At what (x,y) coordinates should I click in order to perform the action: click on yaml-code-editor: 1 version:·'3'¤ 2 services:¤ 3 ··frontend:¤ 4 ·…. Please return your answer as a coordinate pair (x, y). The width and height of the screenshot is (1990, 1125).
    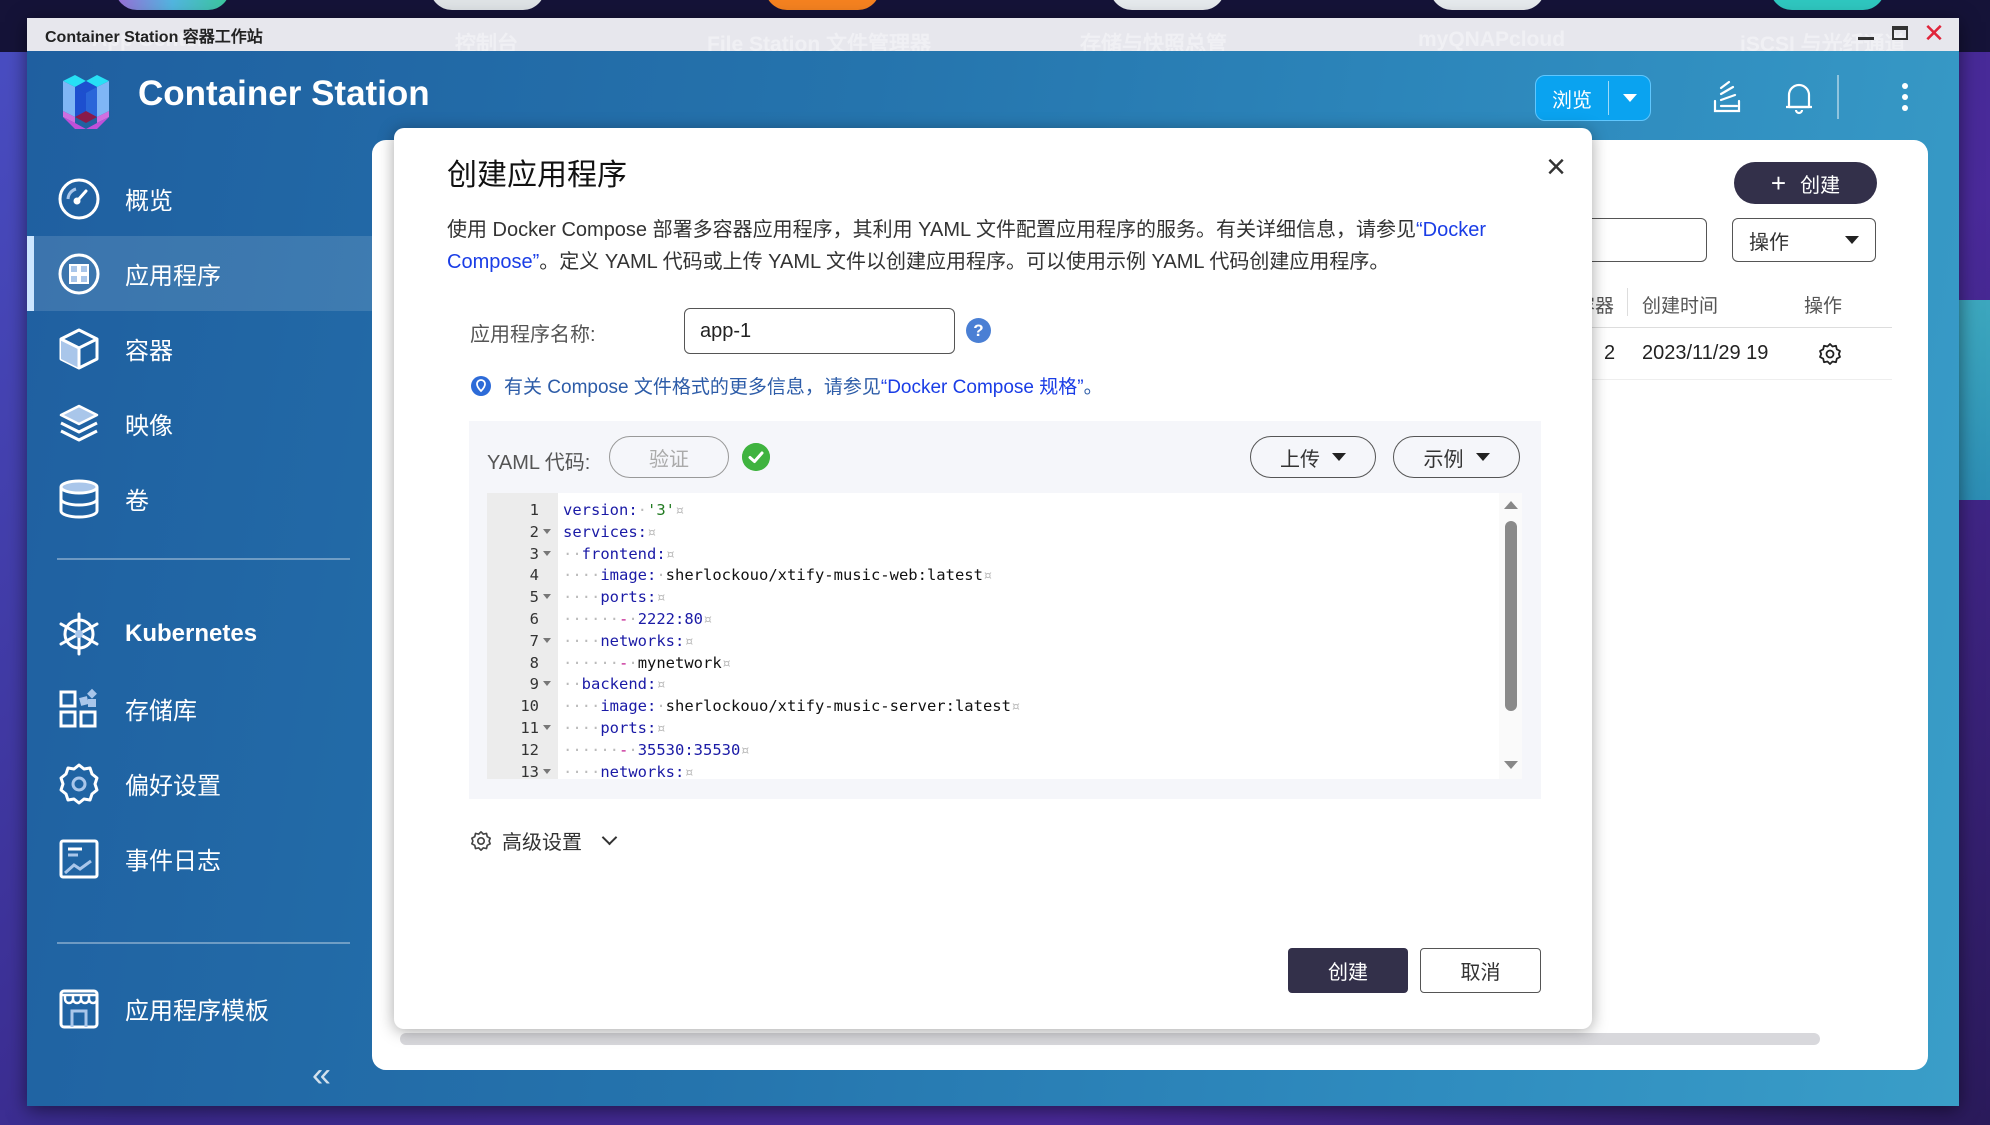
    Looking at the image, I should click on (1004, 636).